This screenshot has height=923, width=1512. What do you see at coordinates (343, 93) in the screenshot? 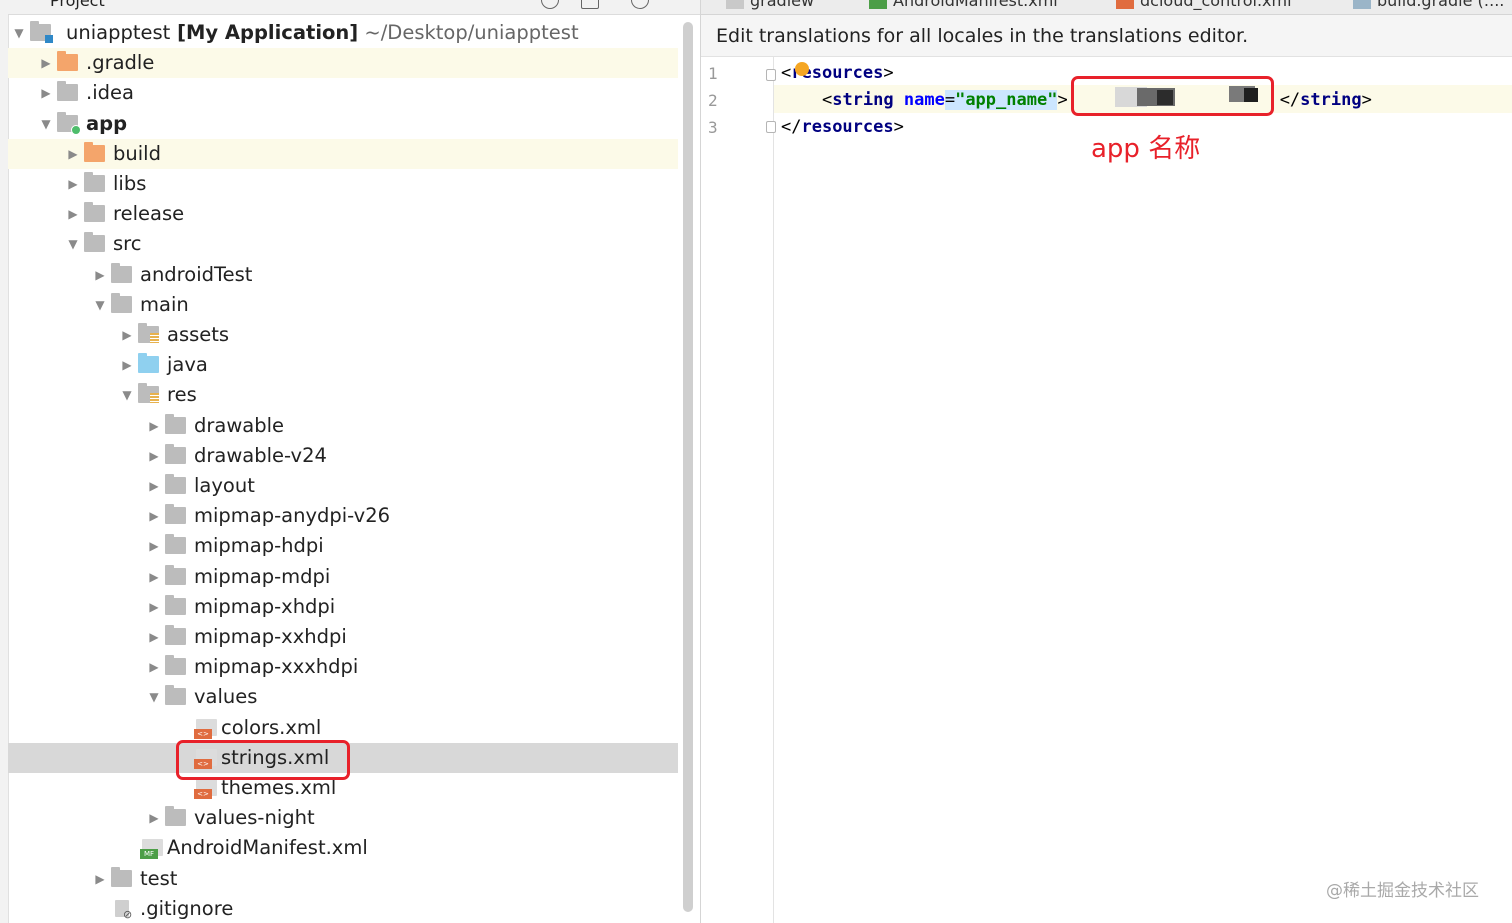
I see `tree-item-idea: ▶ .idea` at bounding box center [343, 93].